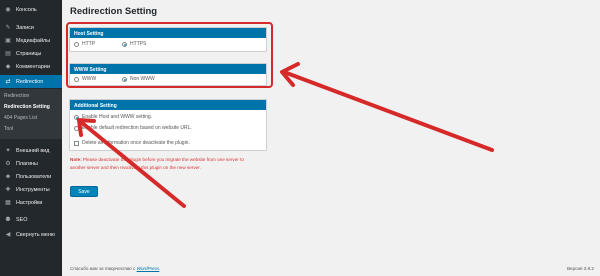  Describe the element at coordinates (8, 40) in the screenshot. I see `media-icon: ▣` at that location.